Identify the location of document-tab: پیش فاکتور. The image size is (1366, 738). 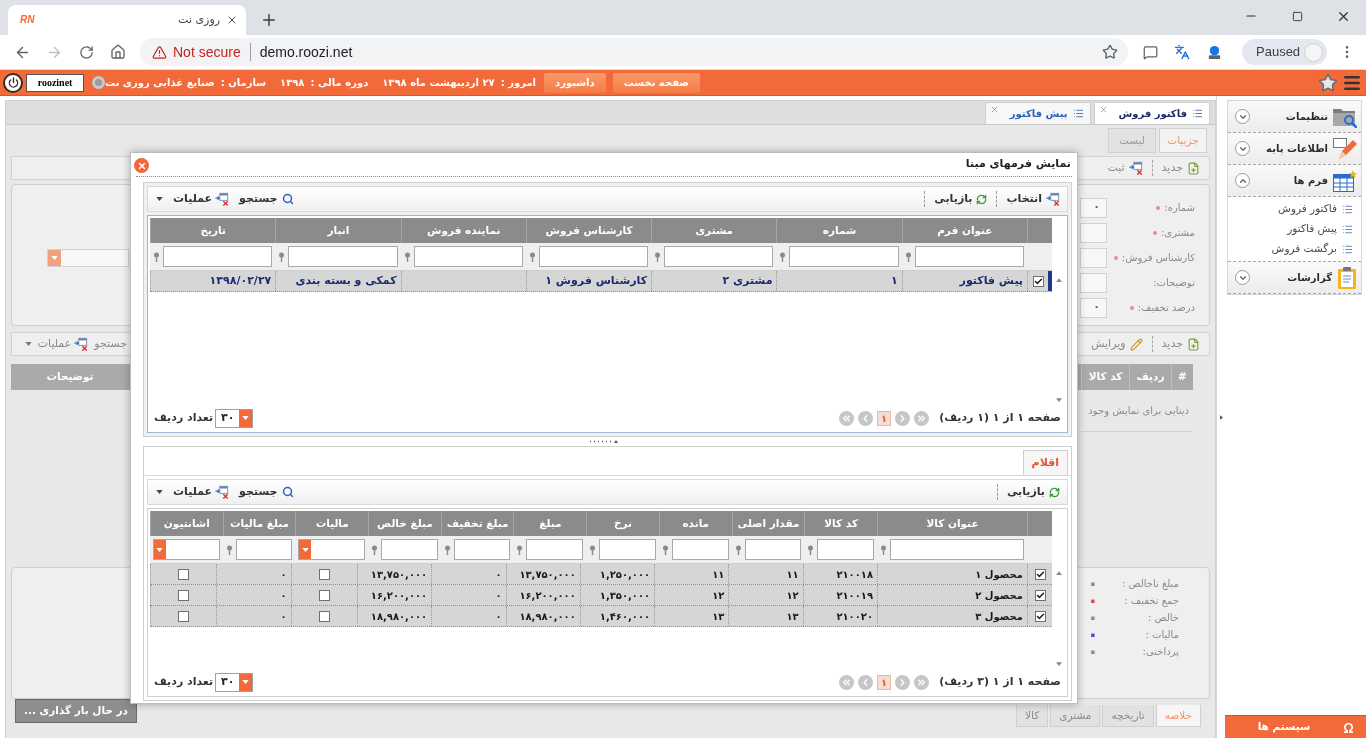
(1037, 113).